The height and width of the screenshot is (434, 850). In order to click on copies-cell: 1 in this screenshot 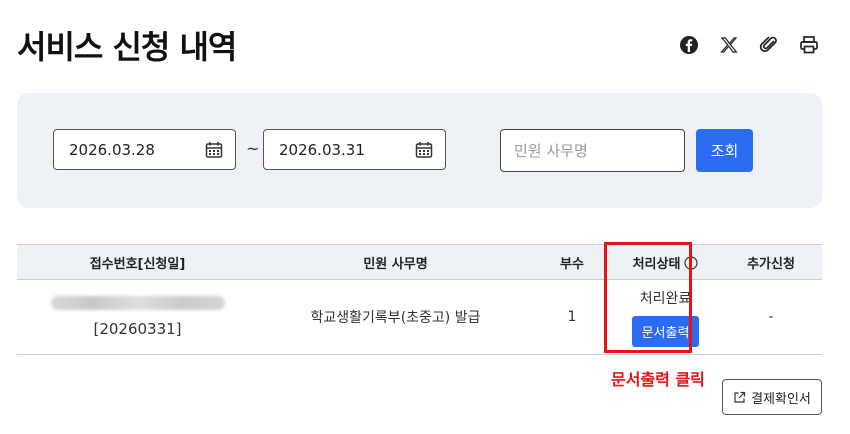, I will do `click(572, 317)`.